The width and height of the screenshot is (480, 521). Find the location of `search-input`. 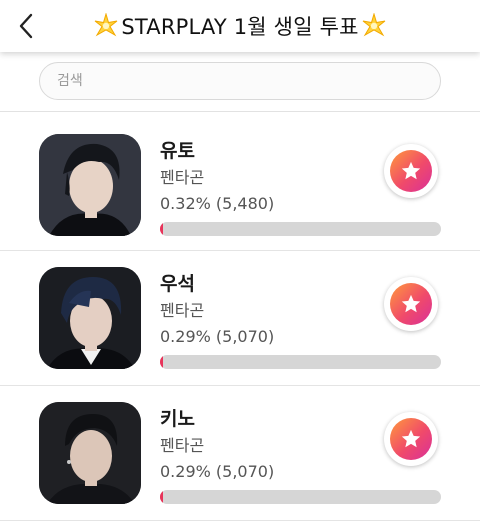

search-input is located at coordinates (240, 81).